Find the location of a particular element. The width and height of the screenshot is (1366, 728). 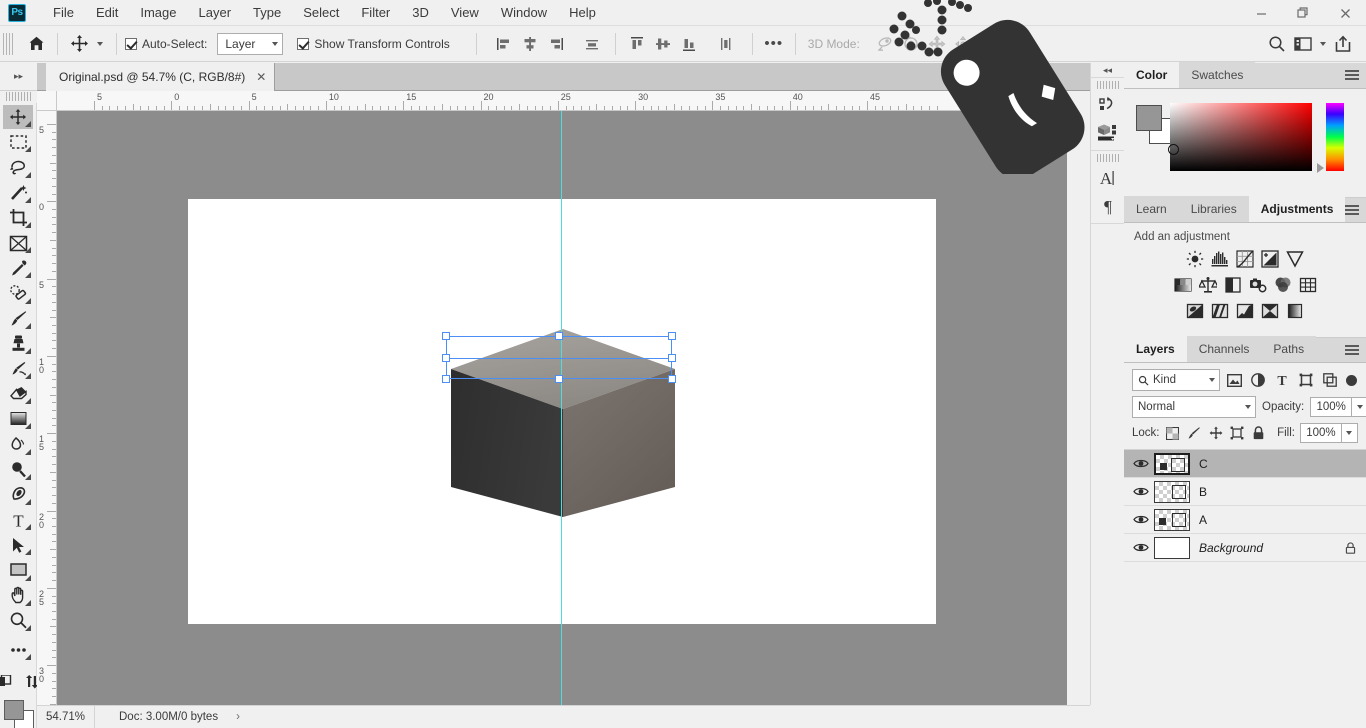

filter-smart-icon is located at coordinates (1330, 380).